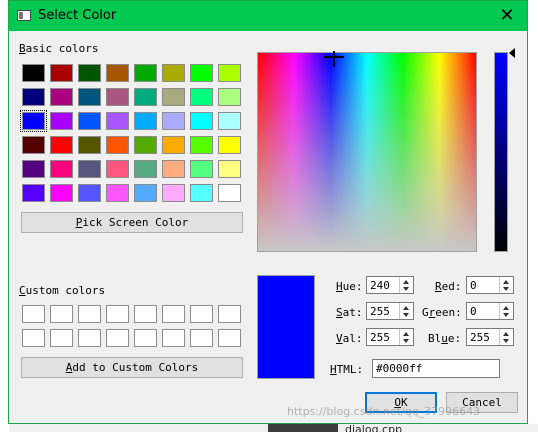 Image resolution: width=538 pixels, height=432 pixels. I want to click on val-spinbox: 255, so click(390, 337).